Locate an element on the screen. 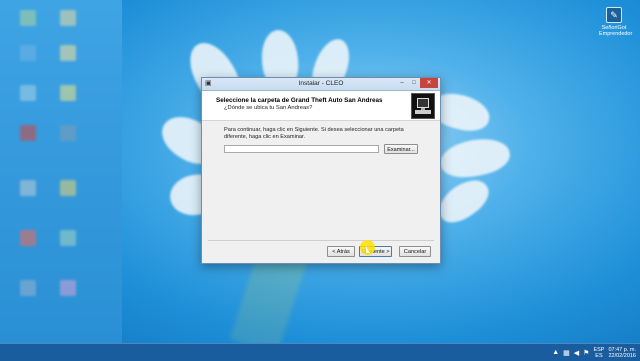  header-subtitle: ¿Dónde se ubica tu San Andreas? is located at coordinates (268, 108).